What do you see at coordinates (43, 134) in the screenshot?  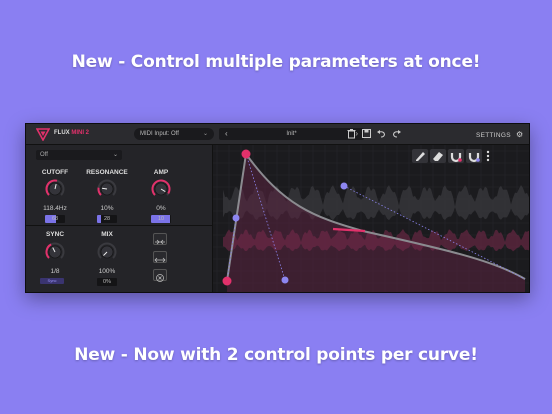 I see `flux-logo-icon` at bounding box center [43, 134].